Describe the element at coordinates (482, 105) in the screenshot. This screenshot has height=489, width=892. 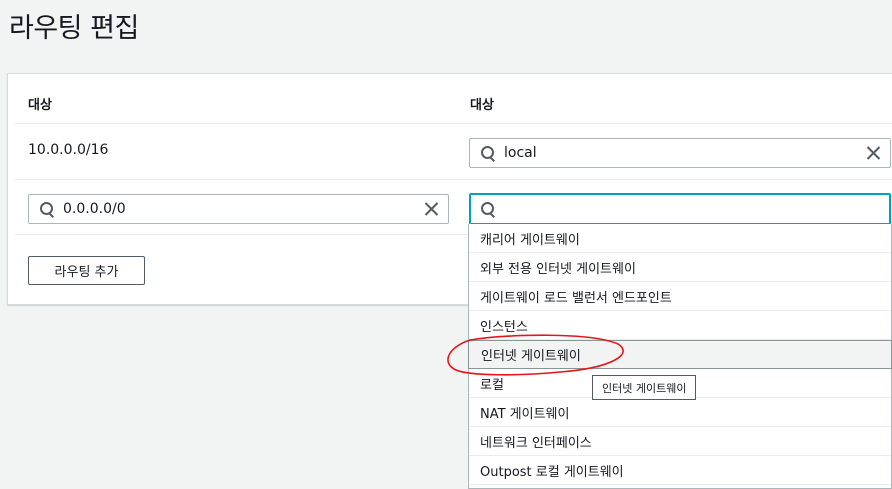
I see `target-column-header: 대상` at that location.